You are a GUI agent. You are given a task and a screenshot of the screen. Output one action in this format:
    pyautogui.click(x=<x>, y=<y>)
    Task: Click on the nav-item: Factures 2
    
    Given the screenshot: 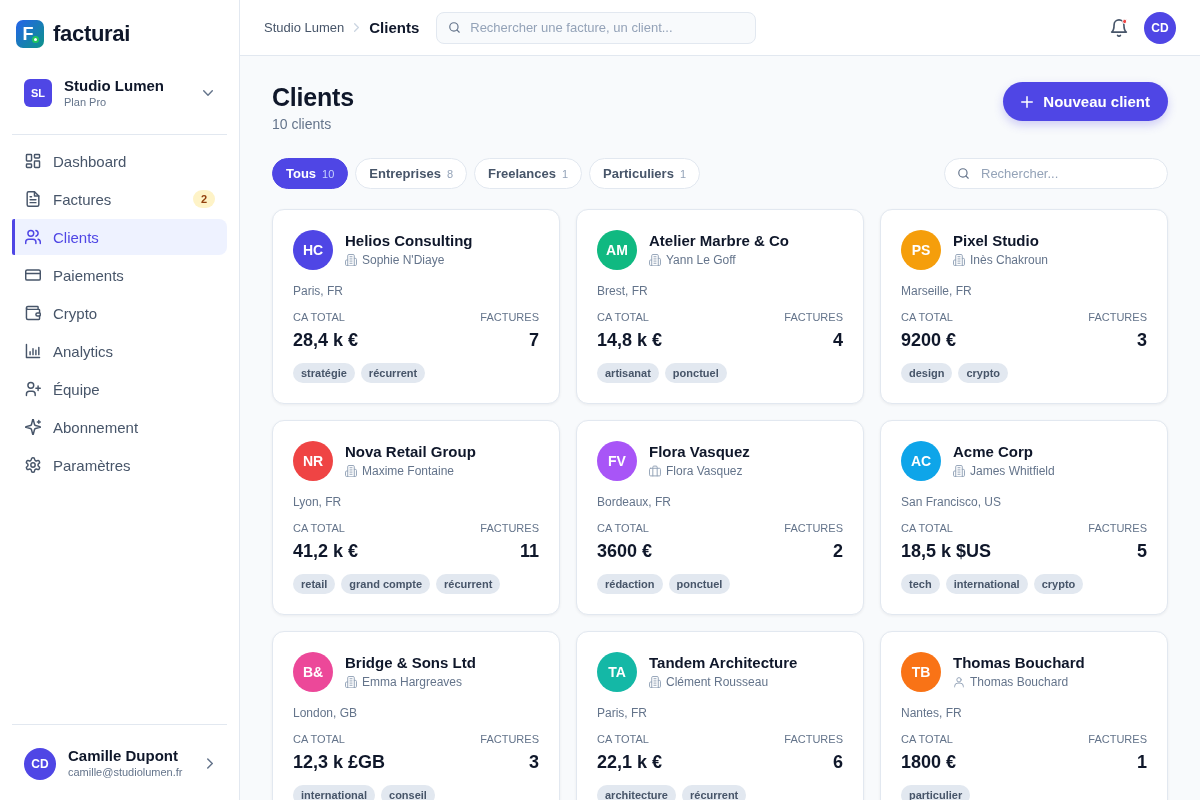 What is the action you would take?
    pyautogui.click(x=119, y=199)
    